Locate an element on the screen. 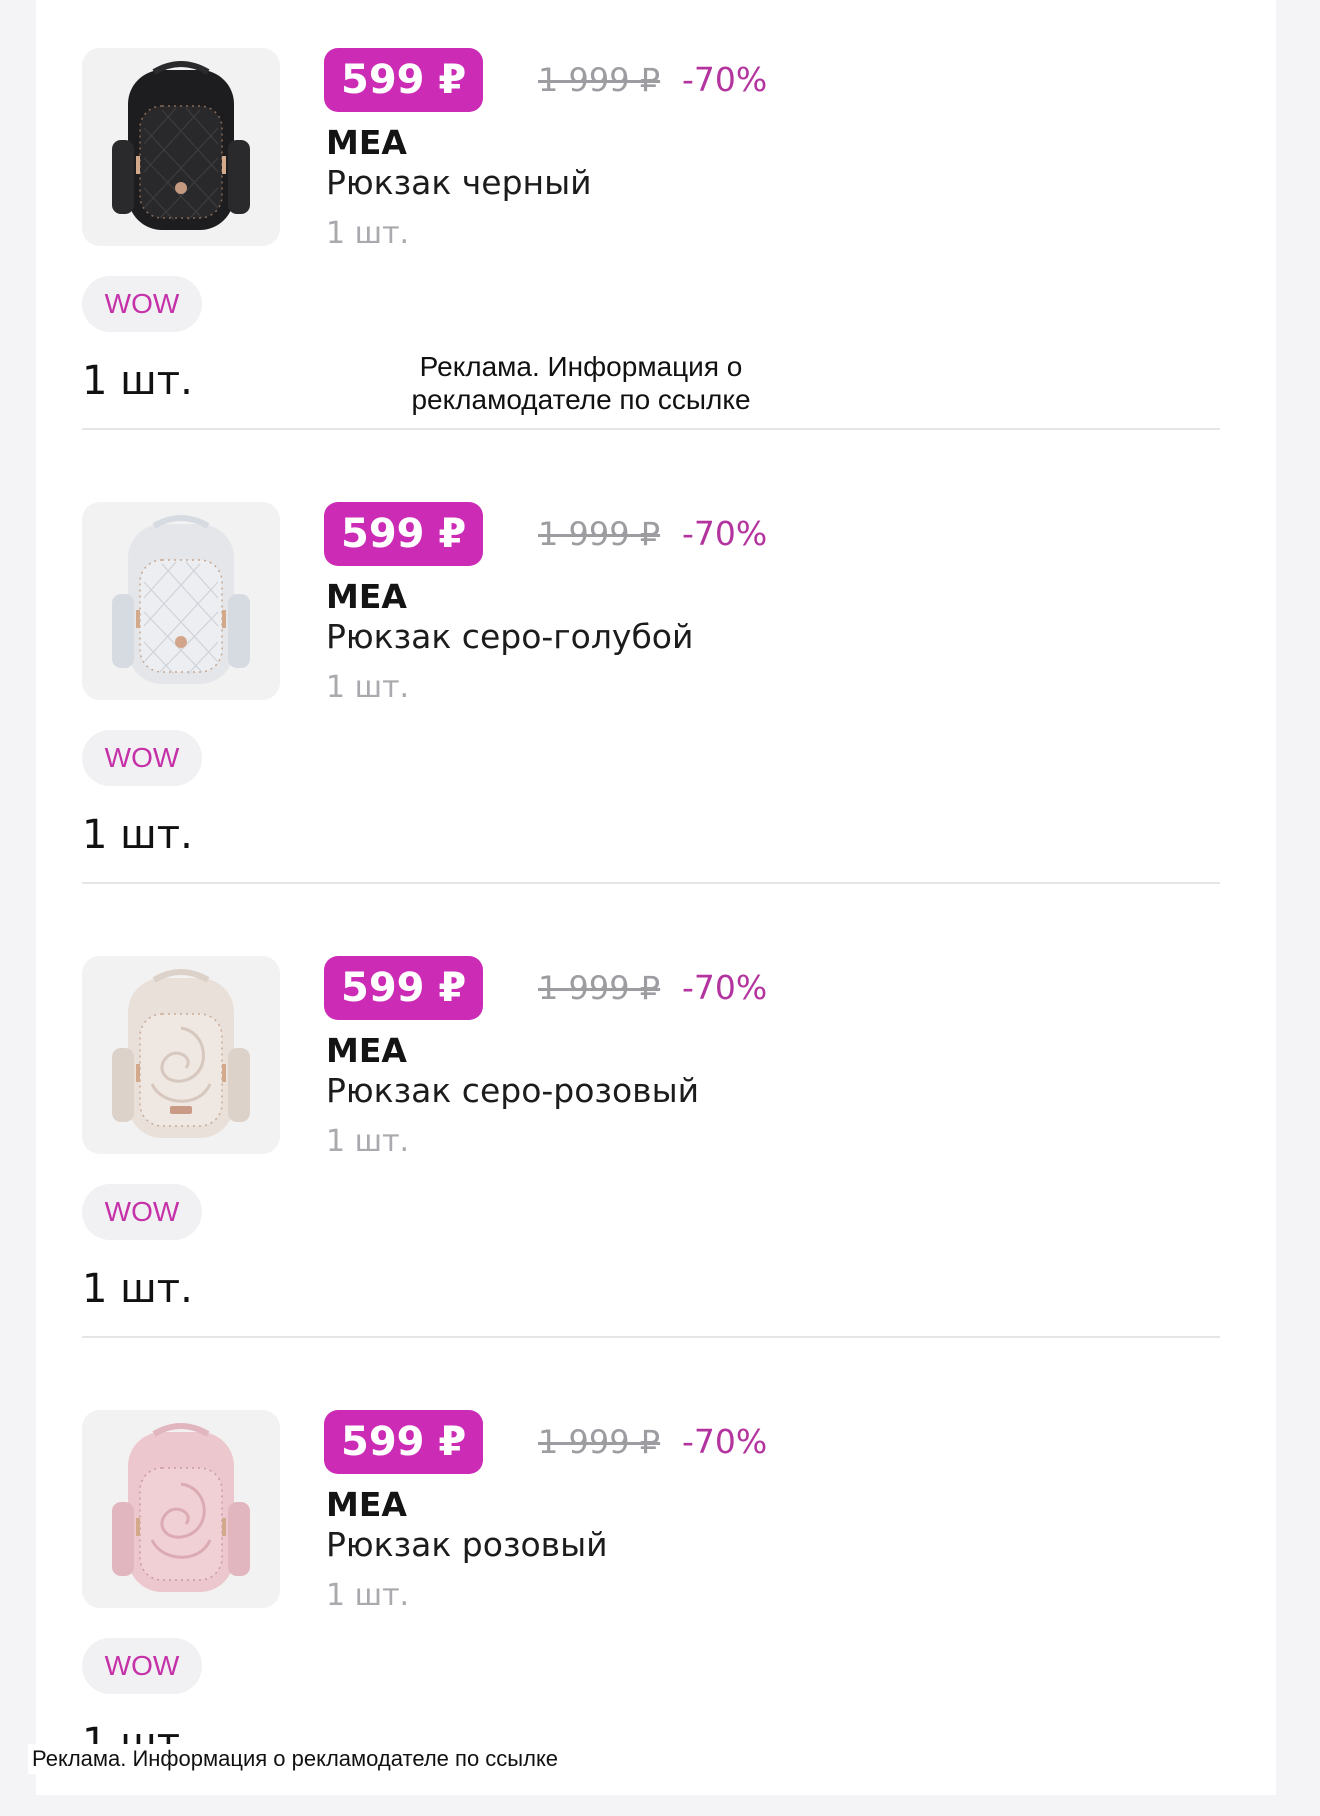 The width and height of the screenshot is (1320, 1816). product-name: Рюкзак серо-розовый is located at coordinates (512, 1091).